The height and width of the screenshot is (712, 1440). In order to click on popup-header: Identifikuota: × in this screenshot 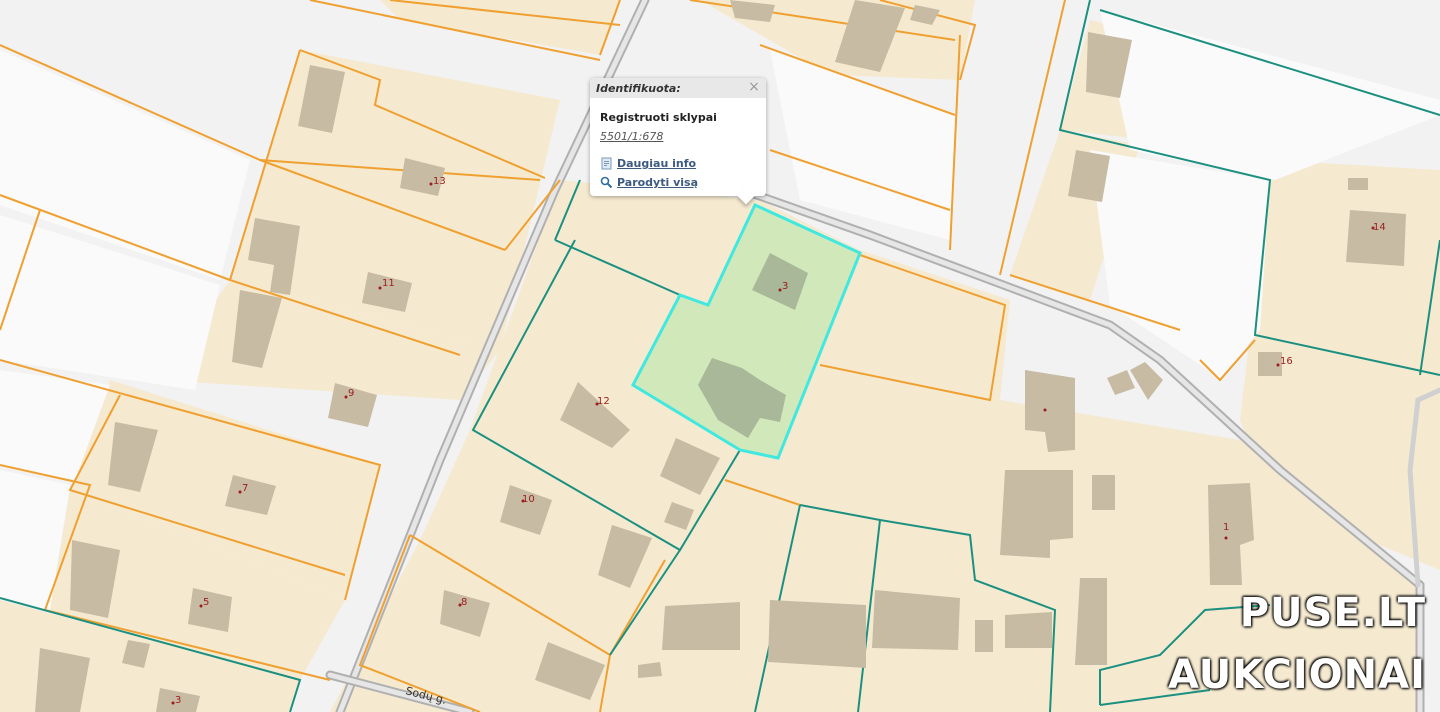, I will do `click(678, 88)`.